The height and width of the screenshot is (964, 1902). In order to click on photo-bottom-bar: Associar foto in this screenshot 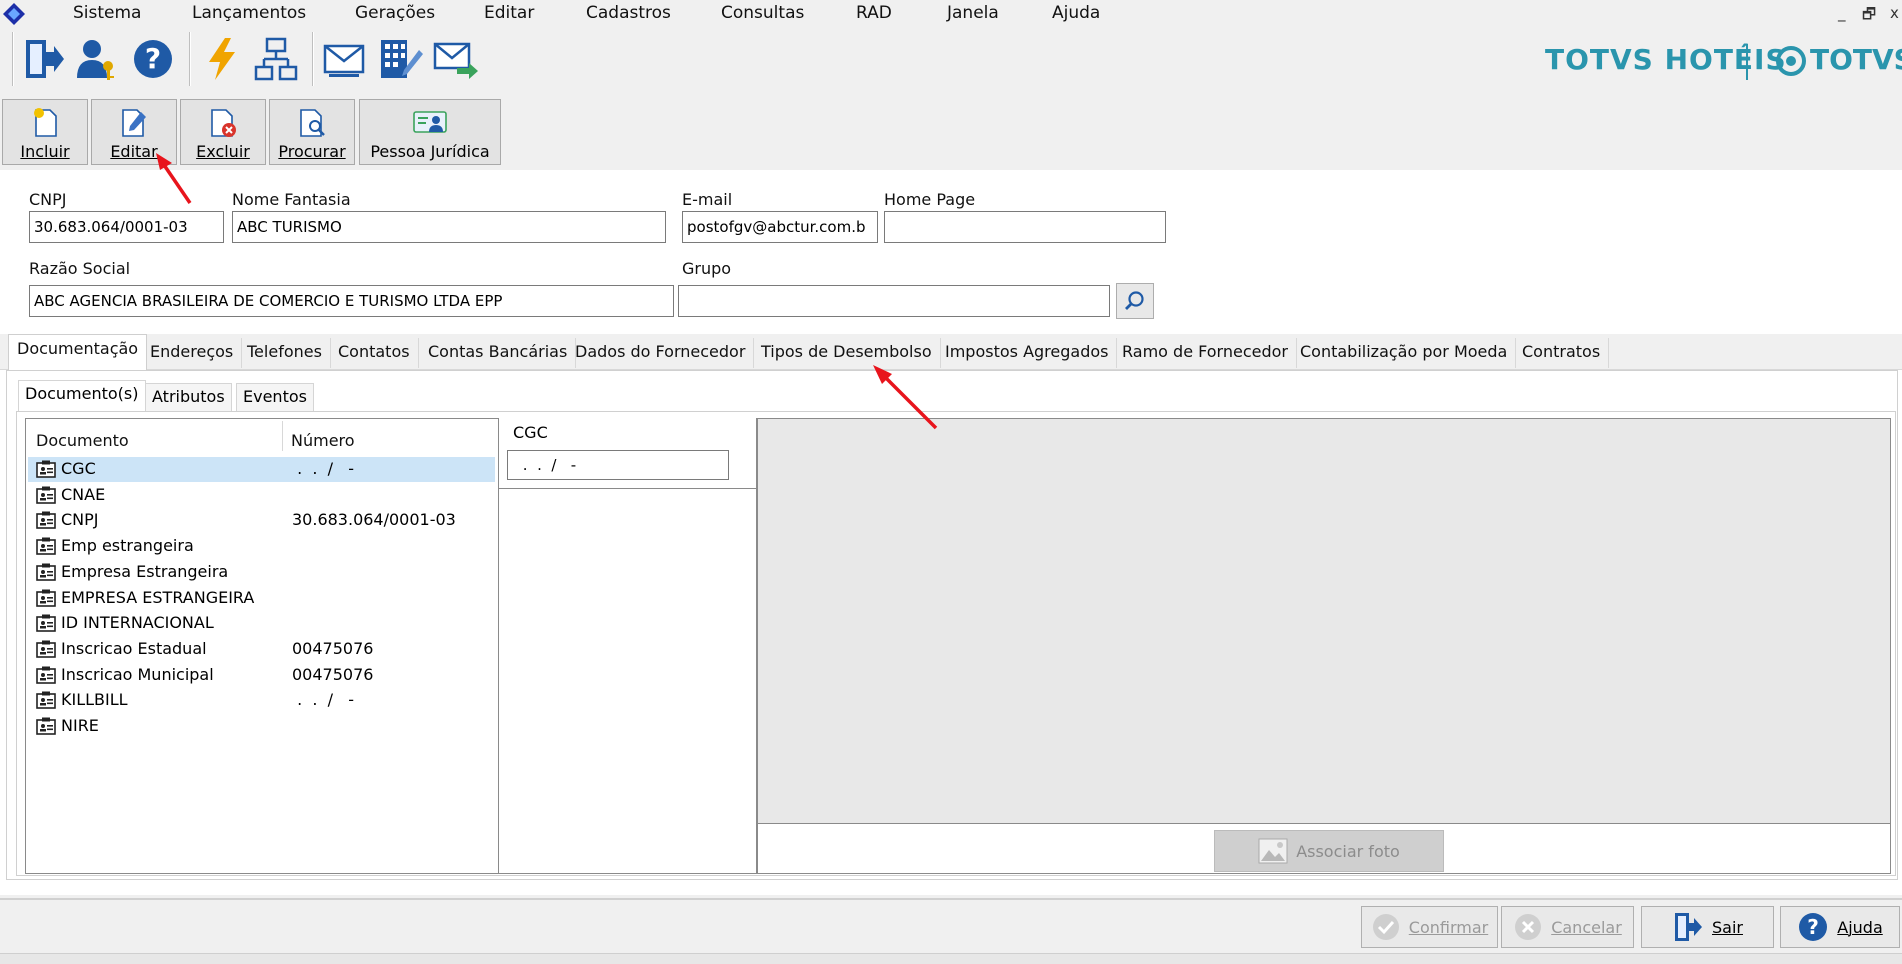, I will do `click(1324, 848)`.